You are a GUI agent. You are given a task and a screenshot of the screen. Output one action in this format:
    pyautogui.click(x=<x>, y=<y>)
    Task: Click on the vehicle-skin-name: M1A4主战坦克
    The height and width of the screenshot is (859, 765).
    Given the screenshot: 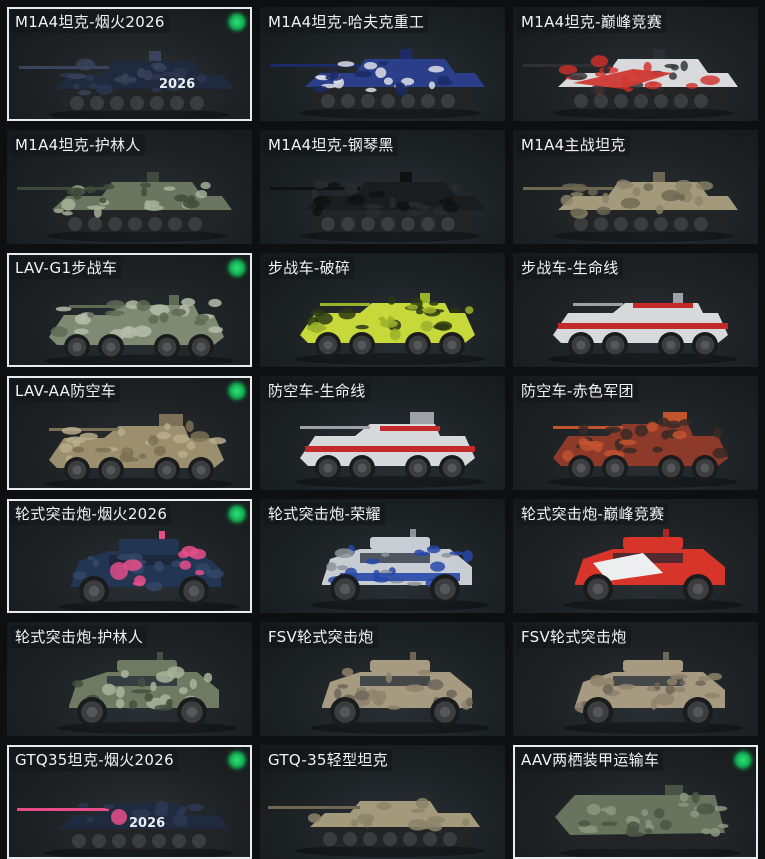 What is the action you would take?
    pyautogui.click(x=573, y=145)
    